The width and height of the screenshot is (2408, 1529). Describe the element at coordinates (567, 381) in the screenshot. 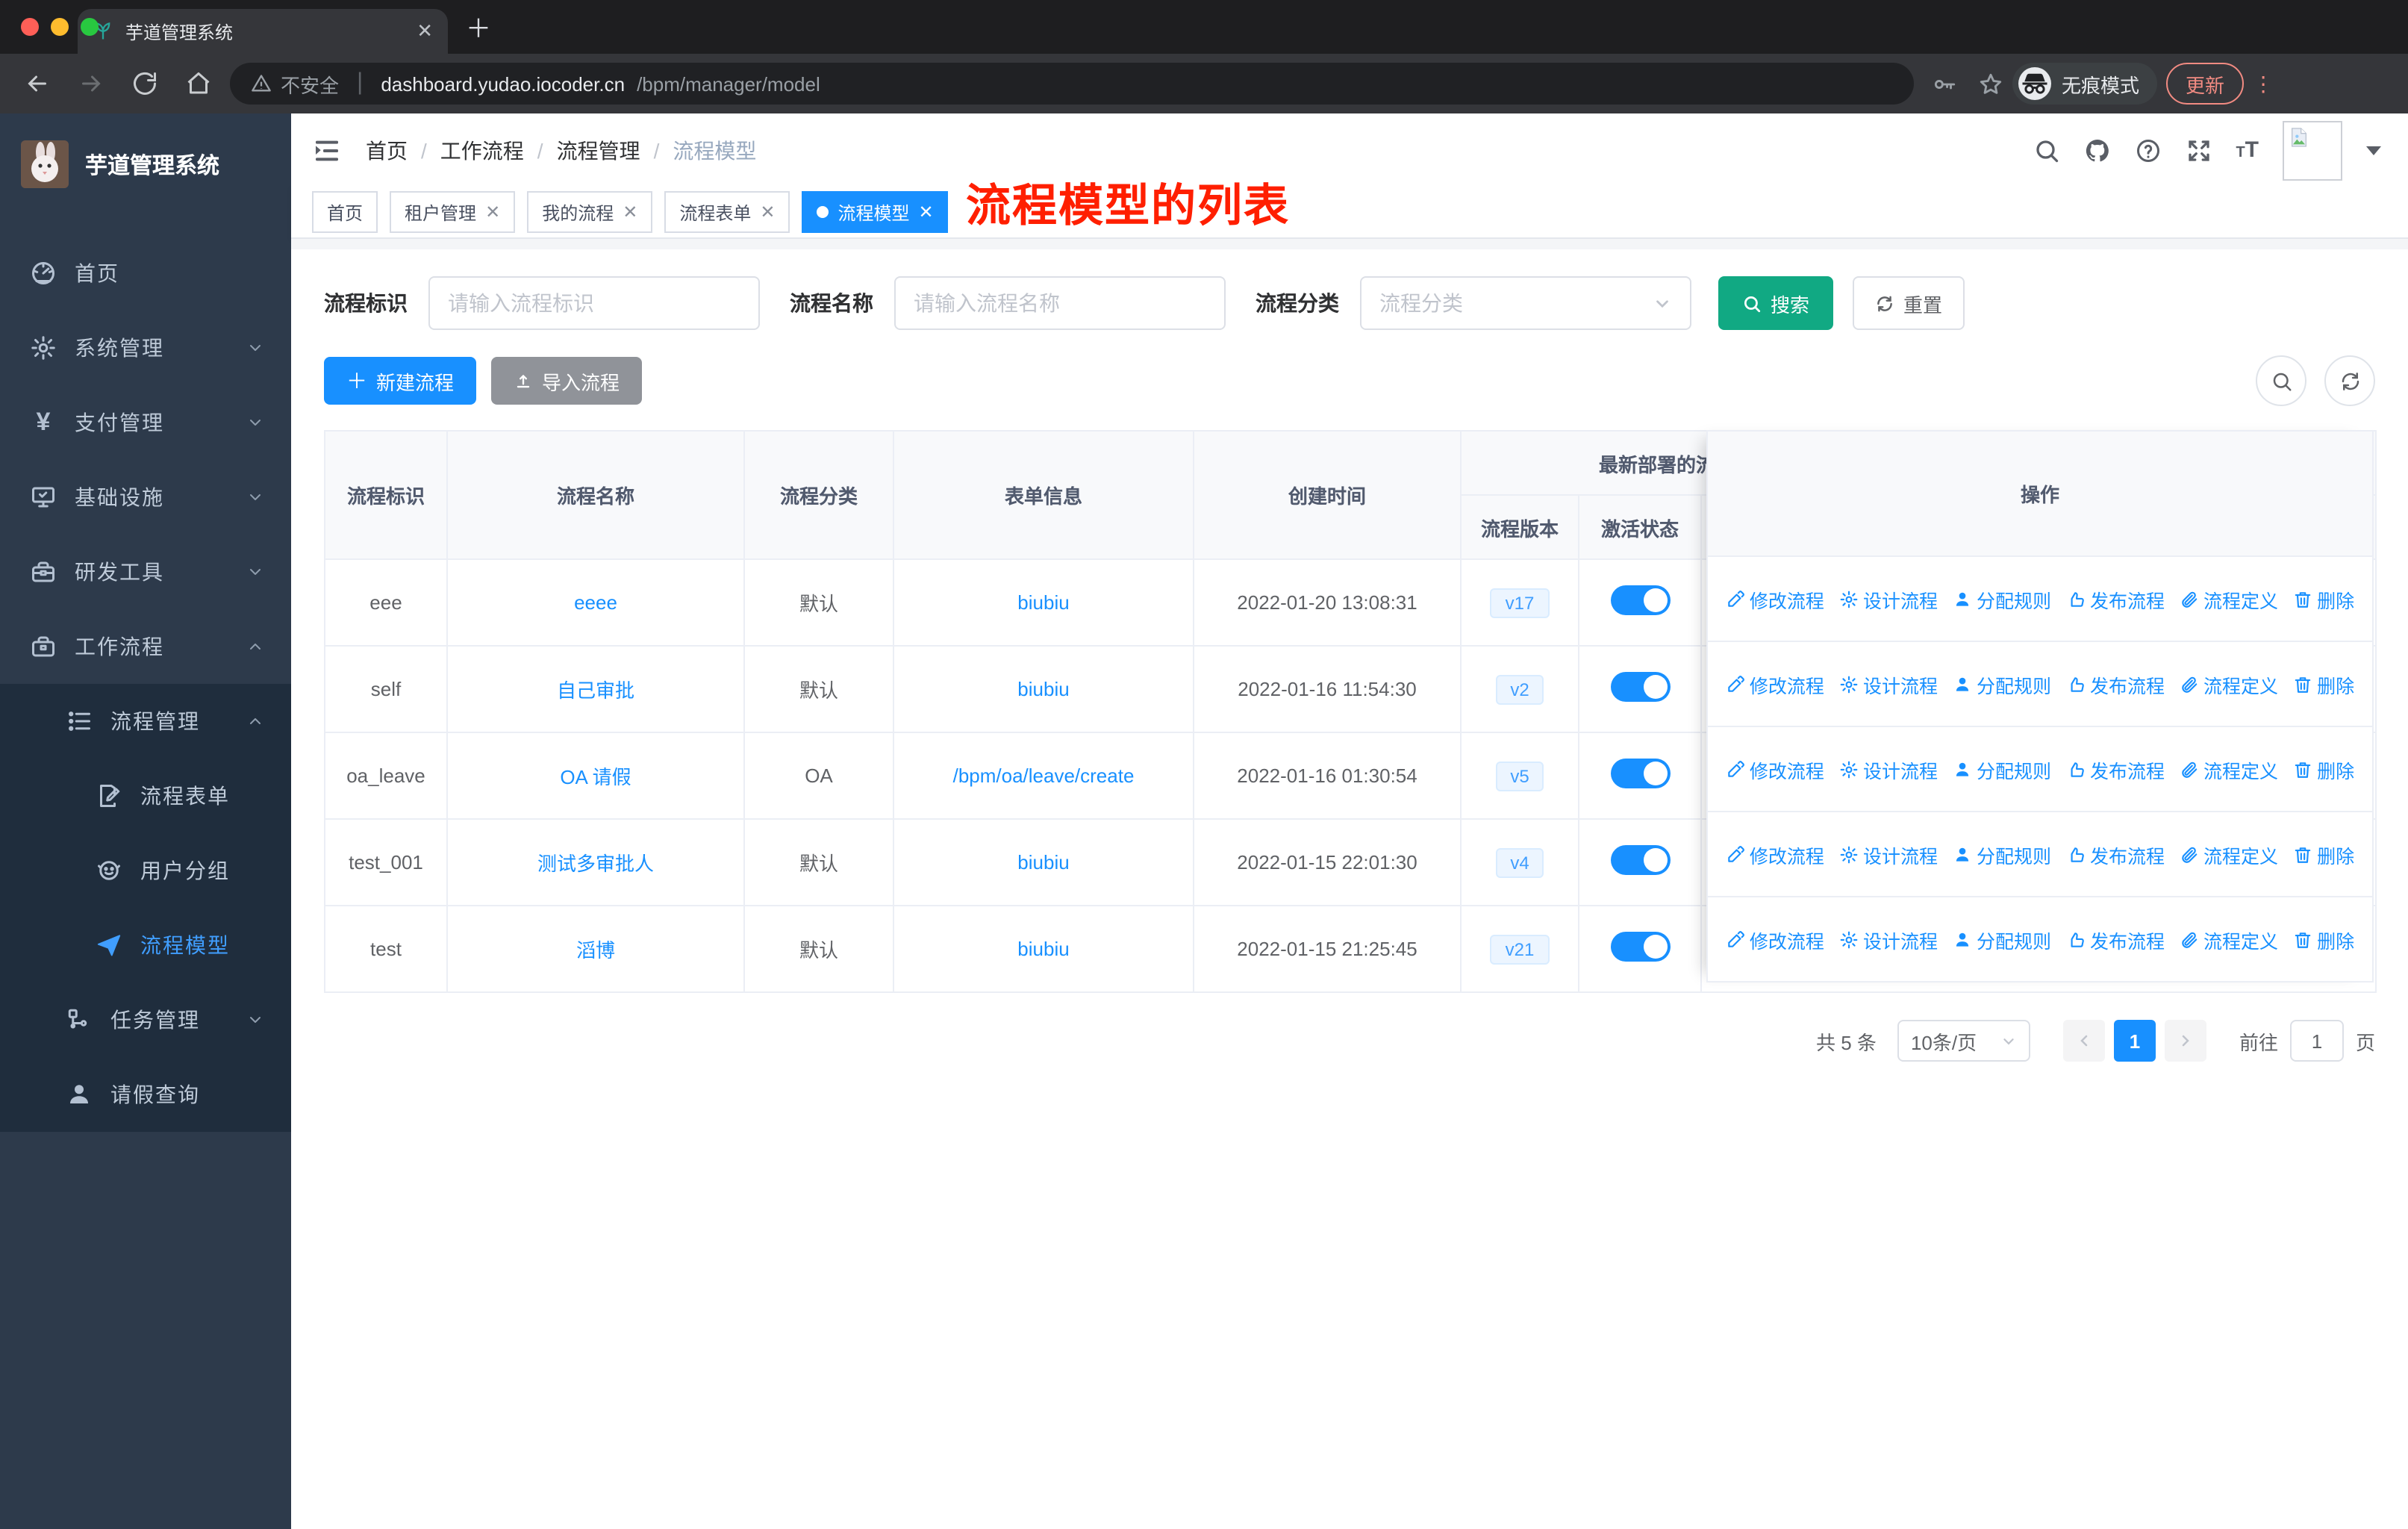

I see `import-process-button: 导入流程` at that location.